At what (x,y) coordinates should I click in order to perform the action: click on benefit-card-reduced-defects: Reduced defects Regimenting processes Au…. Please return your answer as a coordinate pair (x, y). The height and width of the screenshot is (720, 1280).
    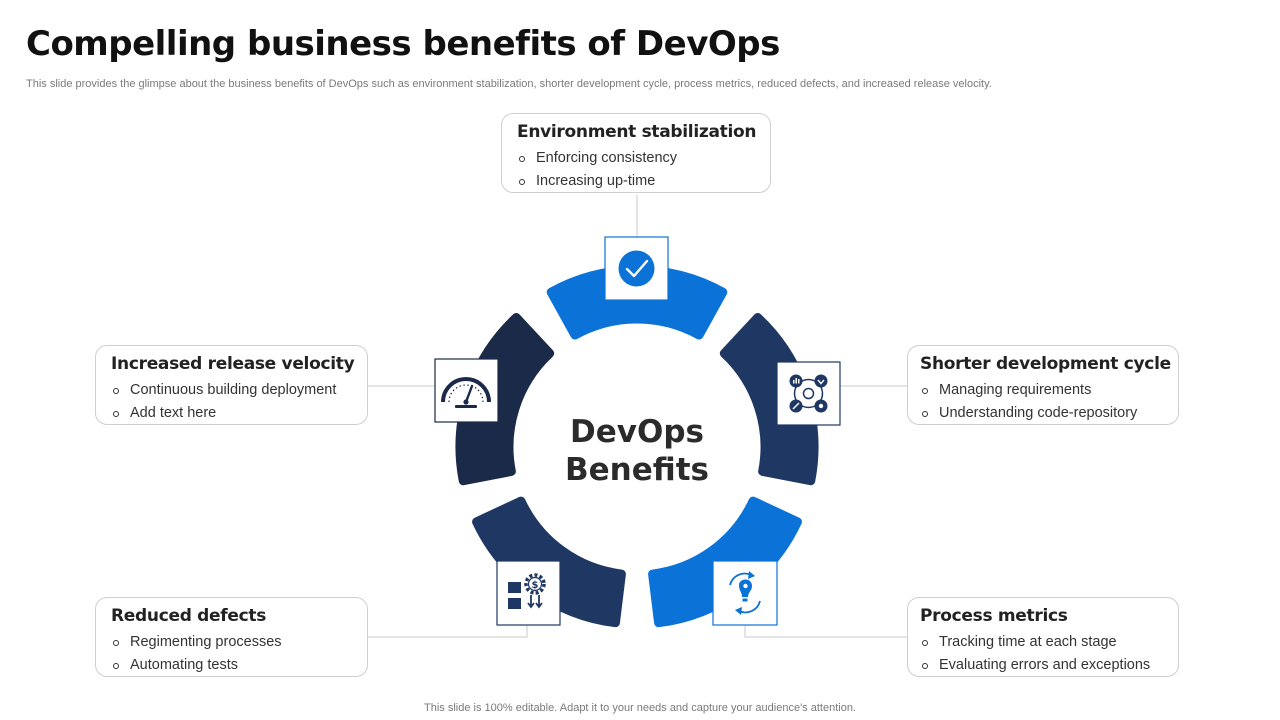
    Looking at the image, I should click on (231, 637).